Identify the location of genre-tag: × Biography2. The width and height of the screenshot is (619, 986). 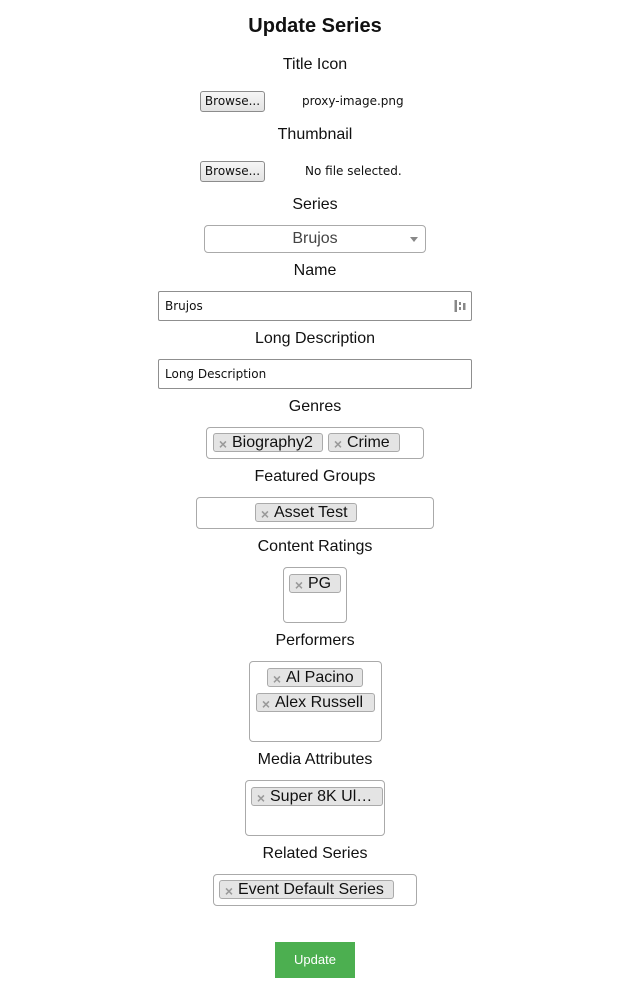
(268, 442).